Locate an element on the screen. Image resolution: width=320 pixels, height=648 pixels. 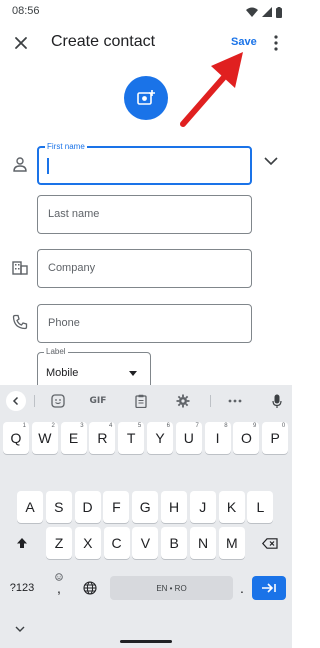
sticker-button is located at coordinates (58, 401).